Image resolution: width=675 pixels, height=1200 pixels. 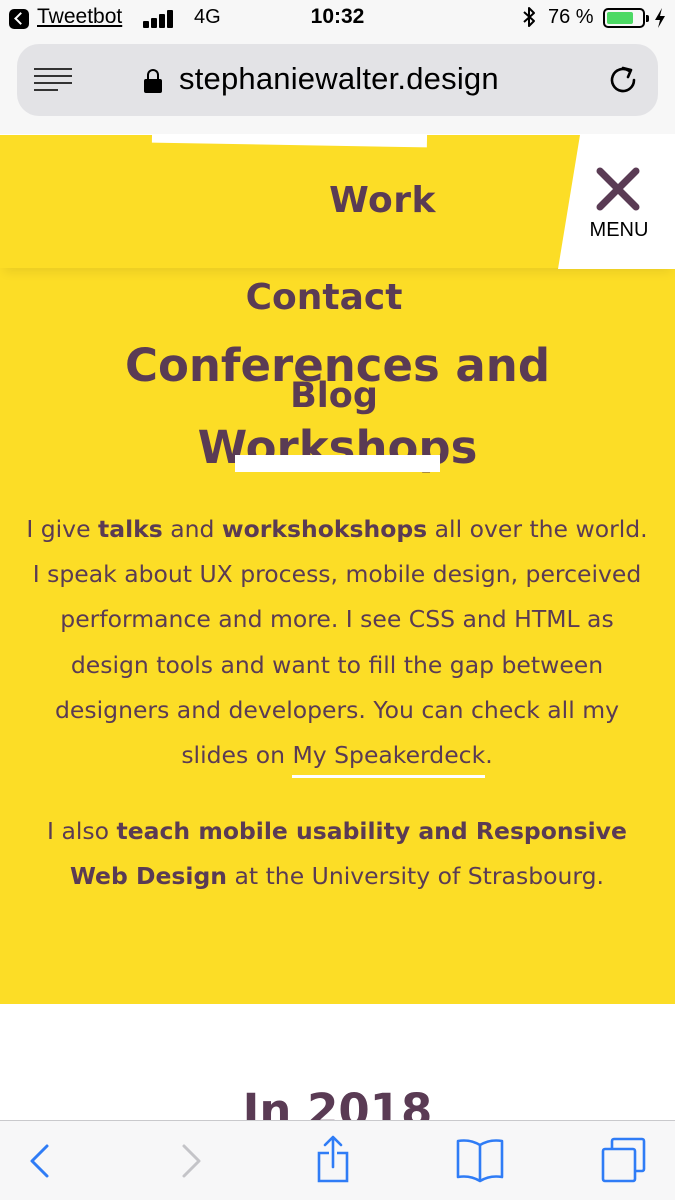 What do you see at coordinates (571, 17) in the screenshot?
I see `battery-percentage: 76 %` at bounding box center [571, 17].